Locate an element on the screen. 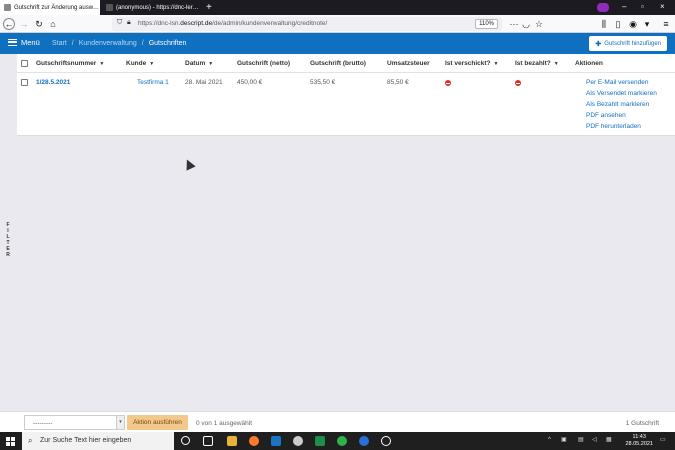  column-header-paid: Ist bezahlt? ▼ is located at coordinates (537, 63).